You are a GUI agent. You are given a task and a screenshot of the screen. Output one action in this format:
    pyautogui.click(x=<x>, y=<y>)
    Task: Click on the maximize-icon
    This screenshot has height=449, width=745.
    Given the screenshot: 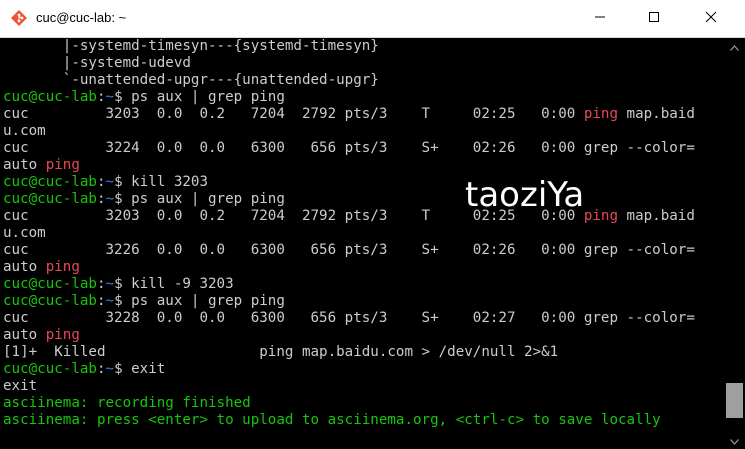 What is the action you would take?
    pyautogui.click(x=654, y=19)
    